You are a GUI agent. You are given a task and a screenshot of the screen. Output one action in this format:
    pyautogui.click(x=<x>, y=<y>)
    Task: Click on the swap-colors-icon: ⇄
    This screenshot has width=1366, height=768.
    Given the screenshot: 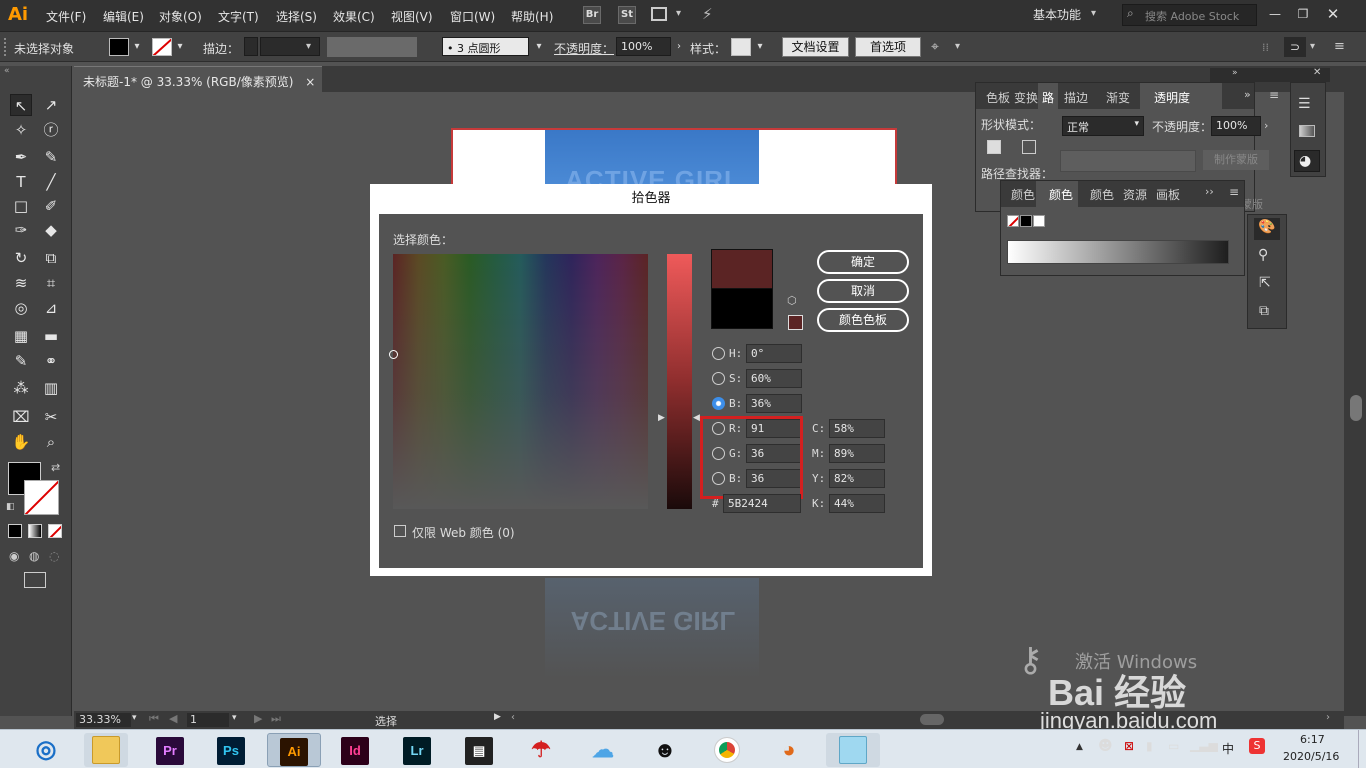 What is the action you would take?
    pyautogui.click(x=55, y=467)
    